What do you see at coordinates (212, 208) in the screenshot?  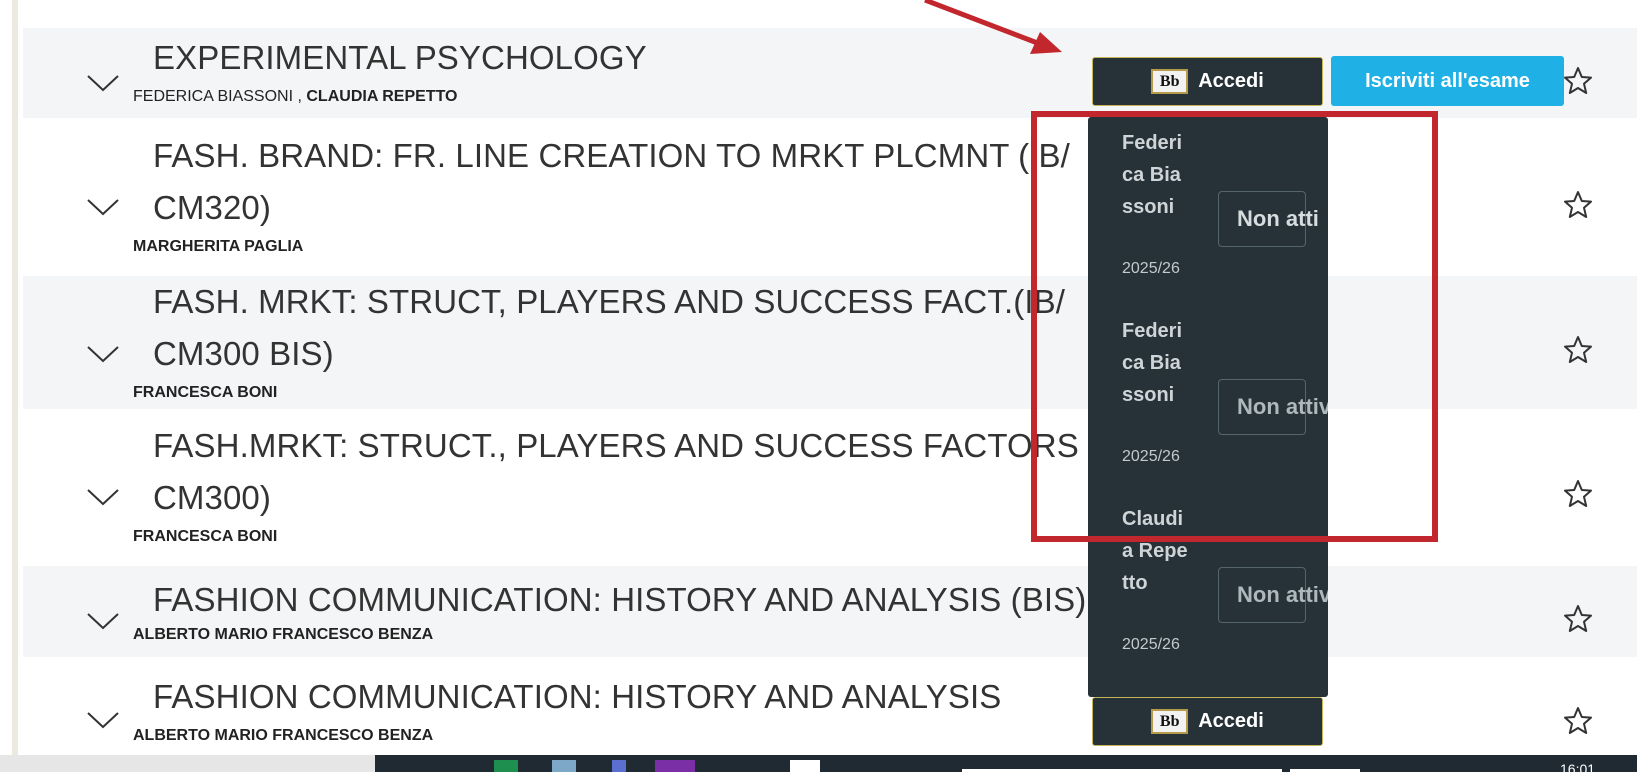 I see `course-title-line2: CM320)` at bounding box center [212, 208].